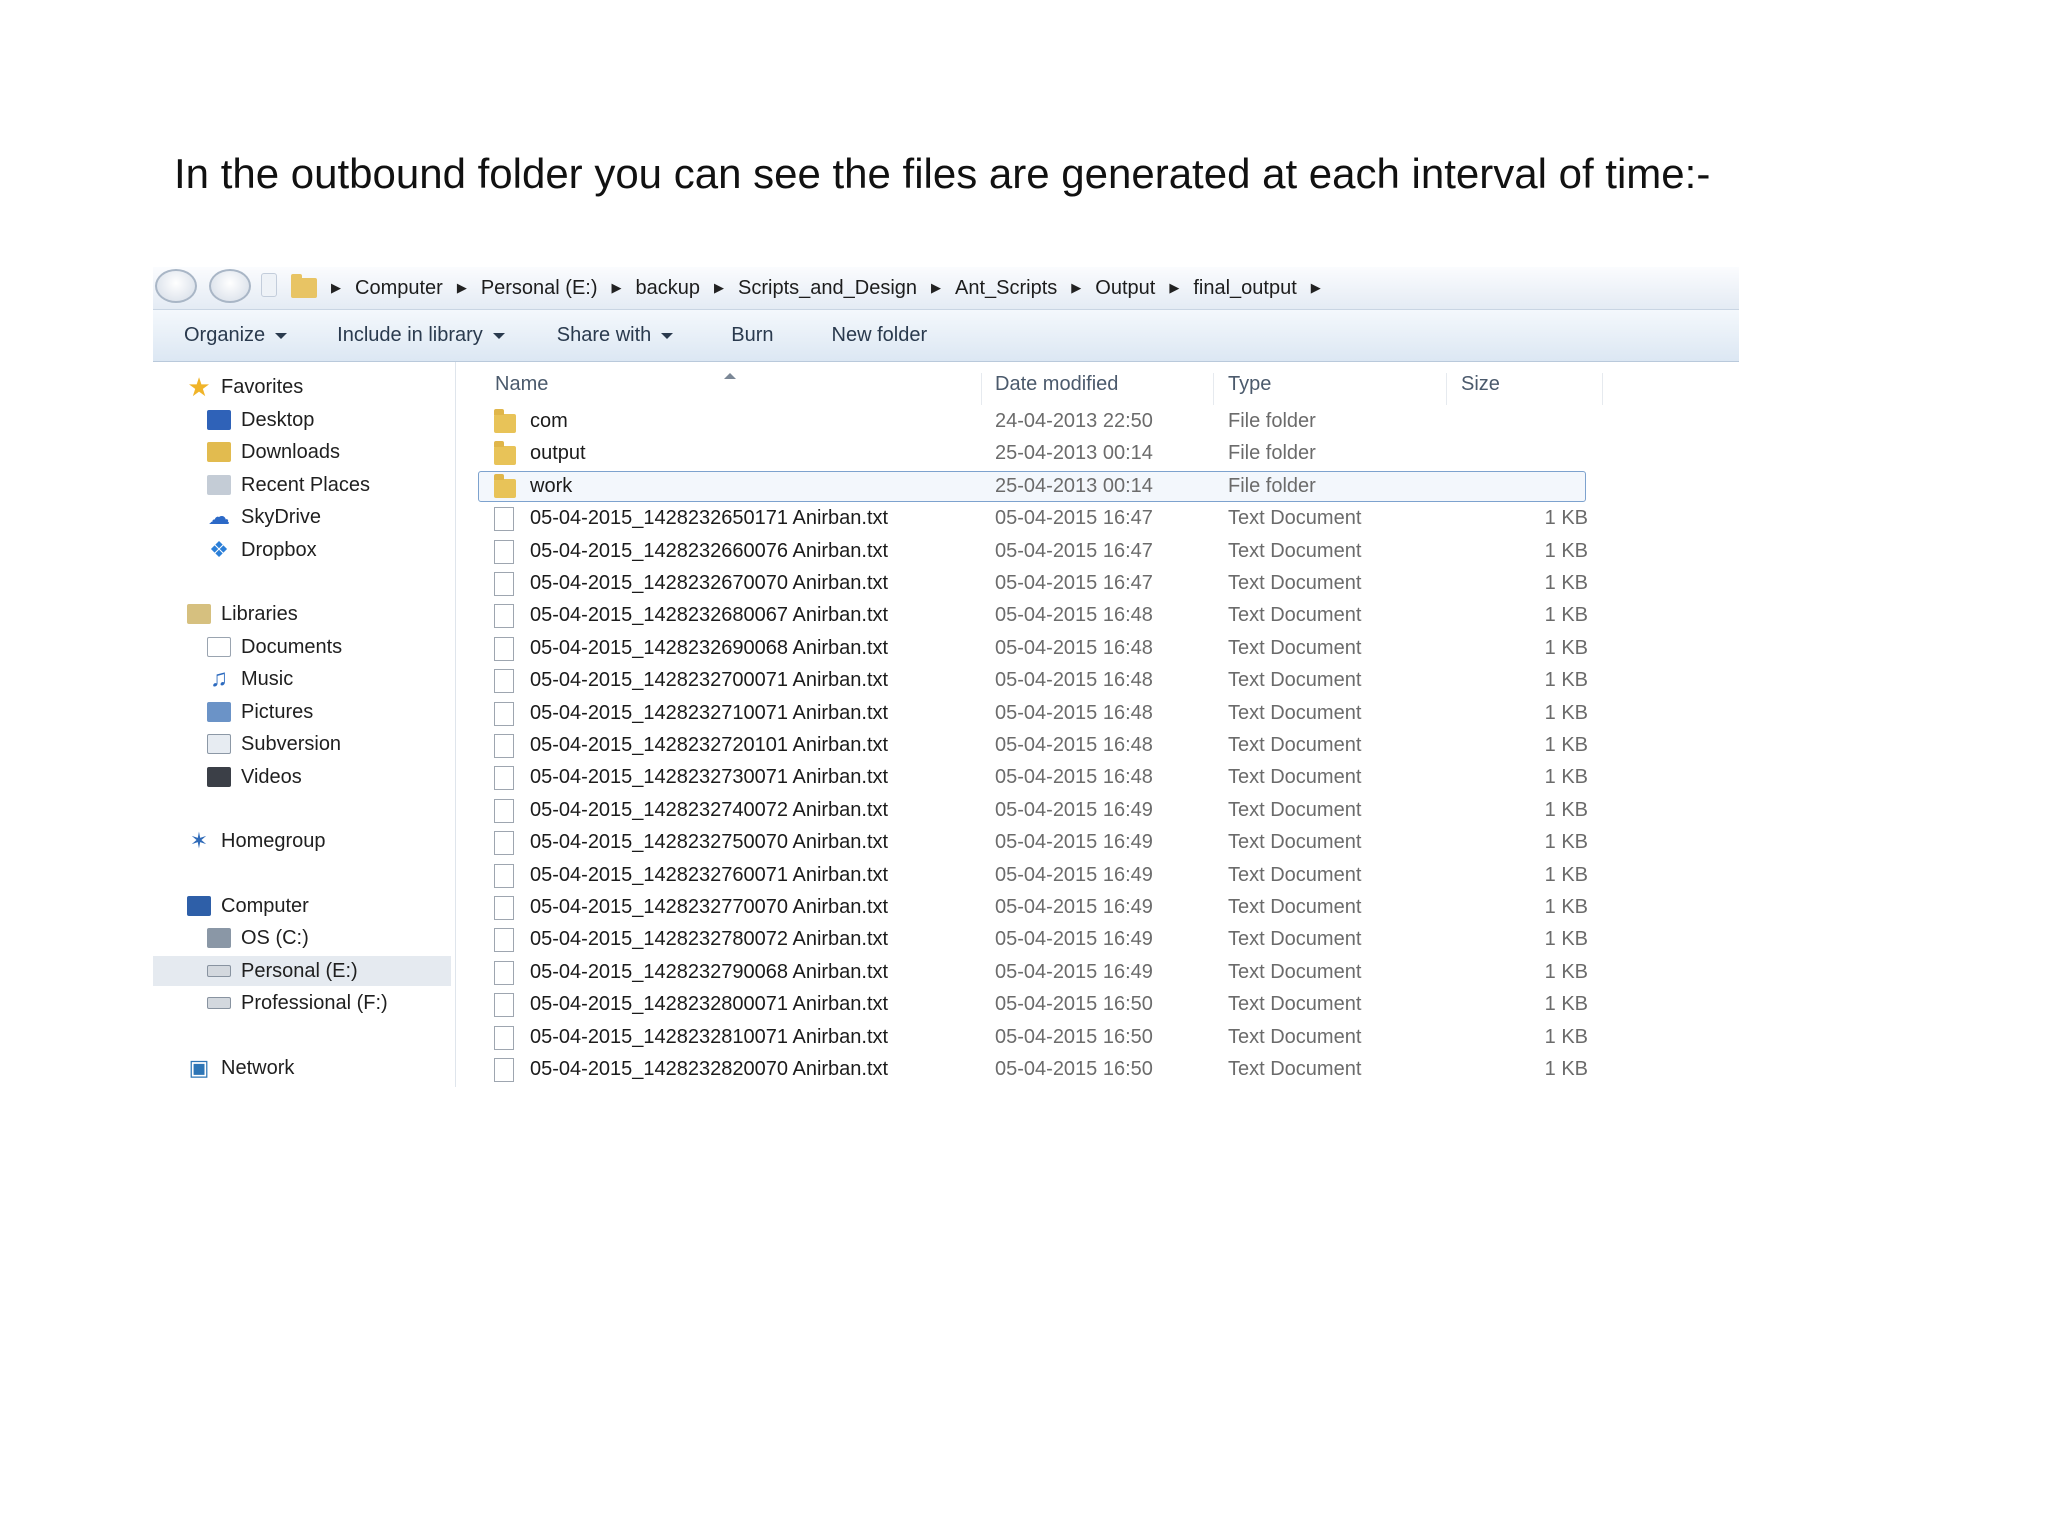 Image resolution: width=2048 pixels, height=1536 pixels. What do you see at coordinates (273, 452) in the screenshot?
I see `nav-downloads: Downloads` at bounding box center [273, 452].